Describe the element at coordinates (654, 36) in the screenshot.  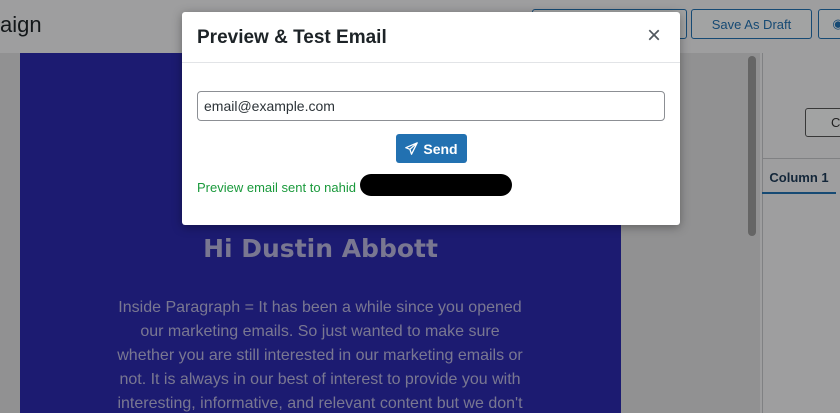
I see `close-icon: ×` at that location.